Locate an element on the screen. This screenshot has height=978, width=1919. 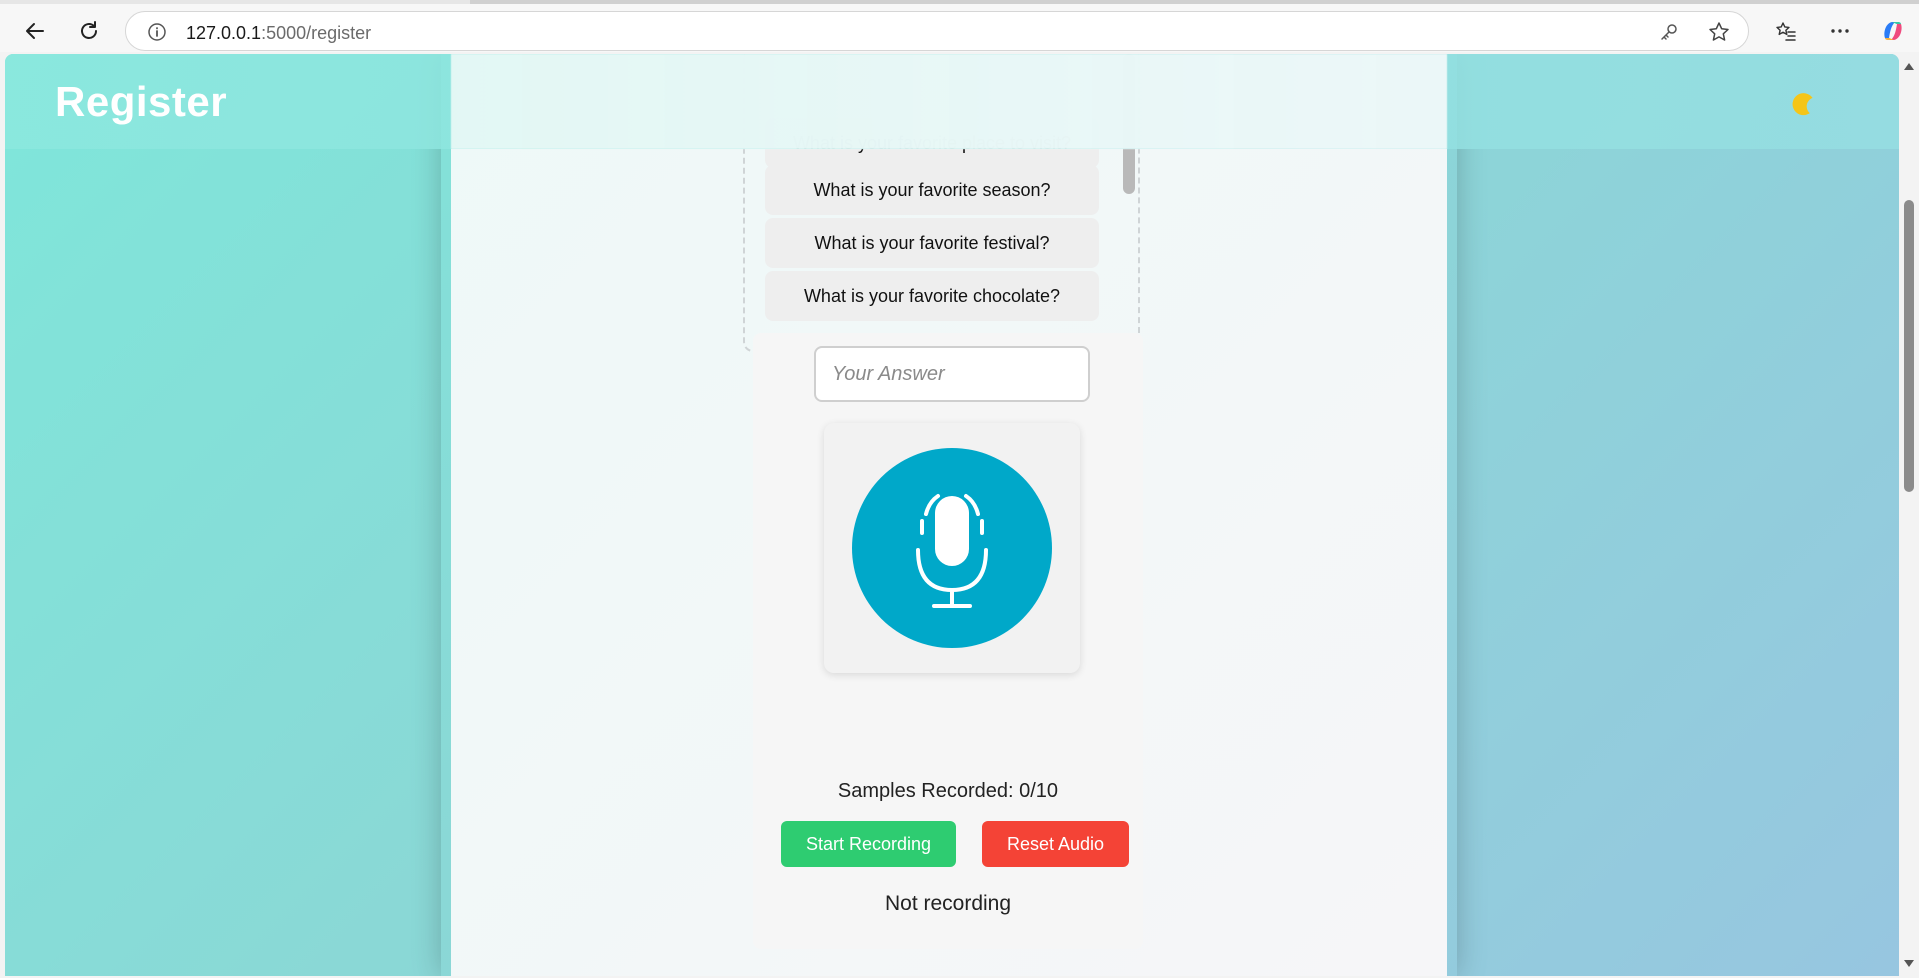
key-icon is located at coordinates (1669, 32).